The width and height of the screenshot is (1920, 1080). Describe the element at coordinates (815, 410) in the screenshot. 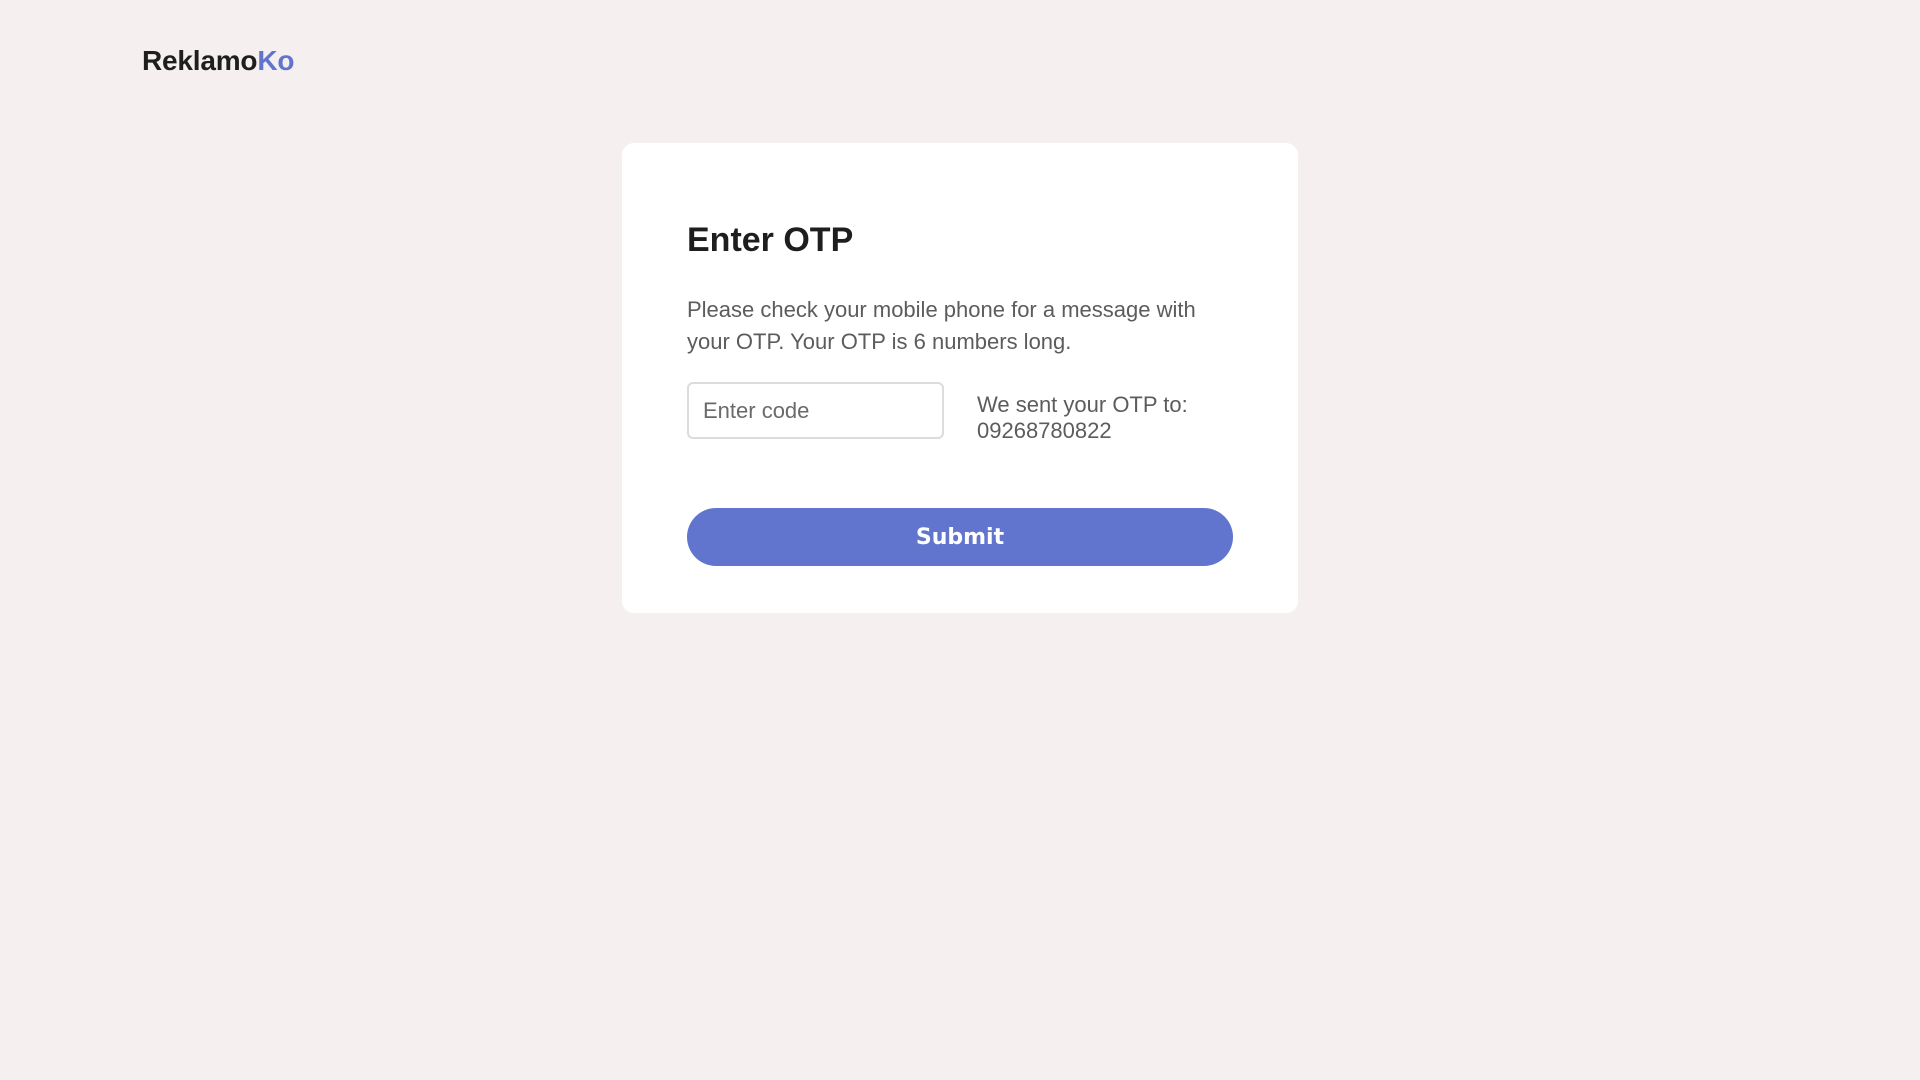

I see `otp-code-input` at that location.